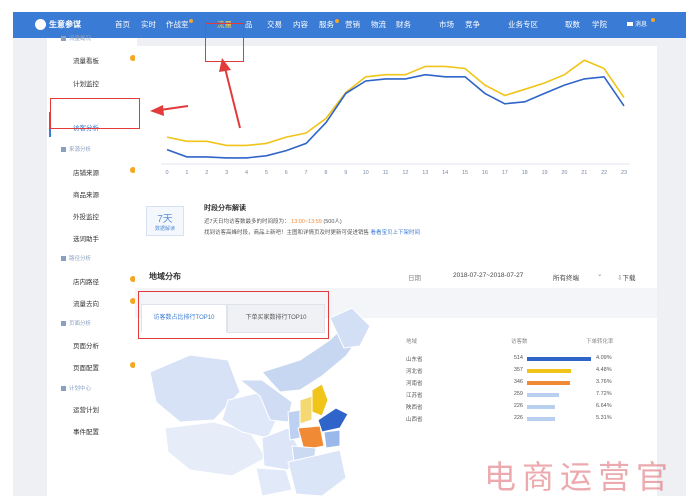 Image resolution: width=699 pixels, height=500 pixels. I want to click on sidebar-group: 流量概况, so click(76, 38).